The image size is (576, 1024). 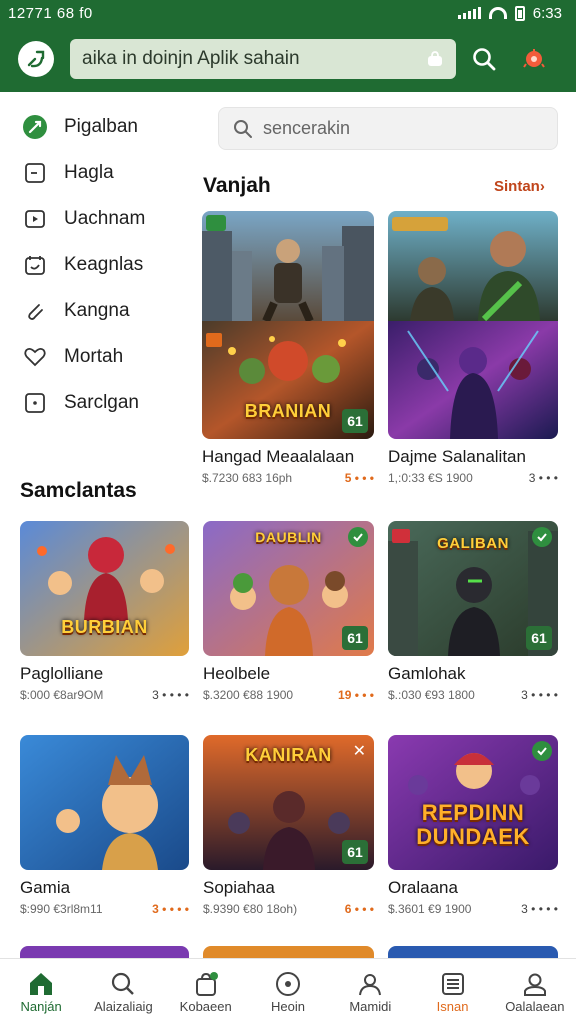 I want to click on nav-label: Nanján, so click(x=41, y=1006).